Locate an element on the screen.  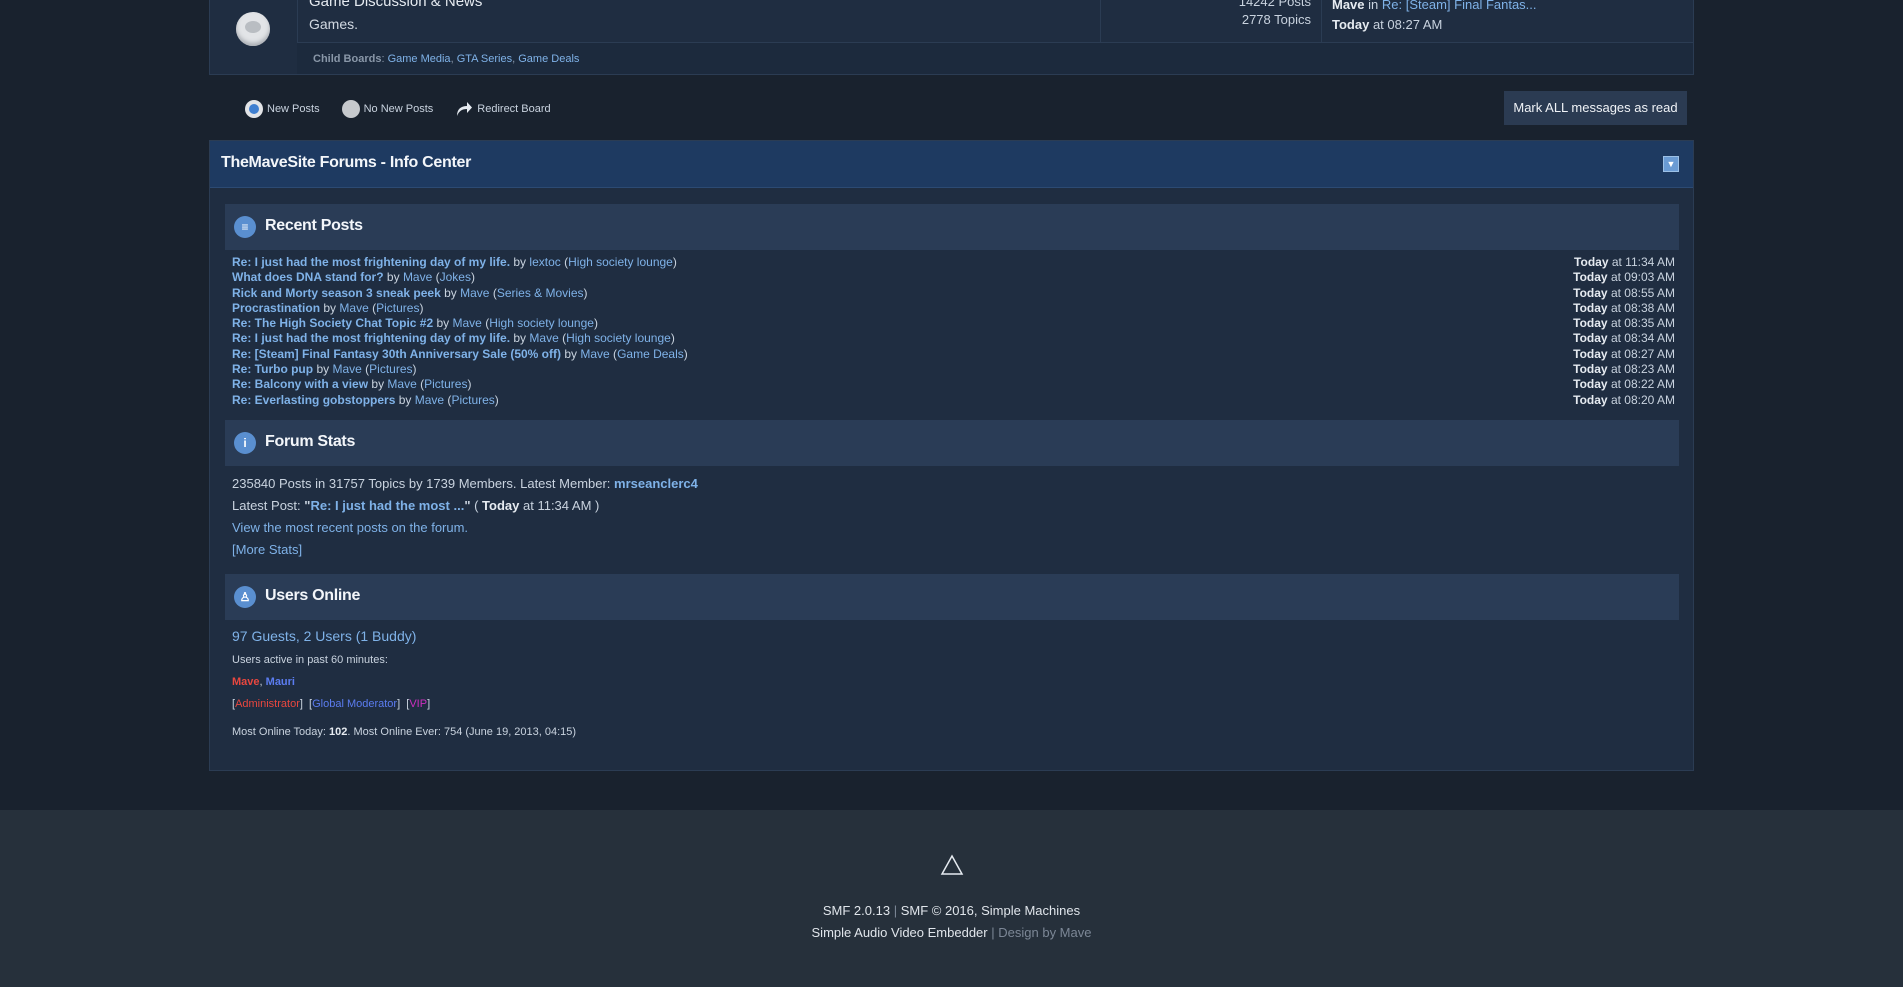
legend-redirect-label: Redirect Board is located at coordinates (514, 109).